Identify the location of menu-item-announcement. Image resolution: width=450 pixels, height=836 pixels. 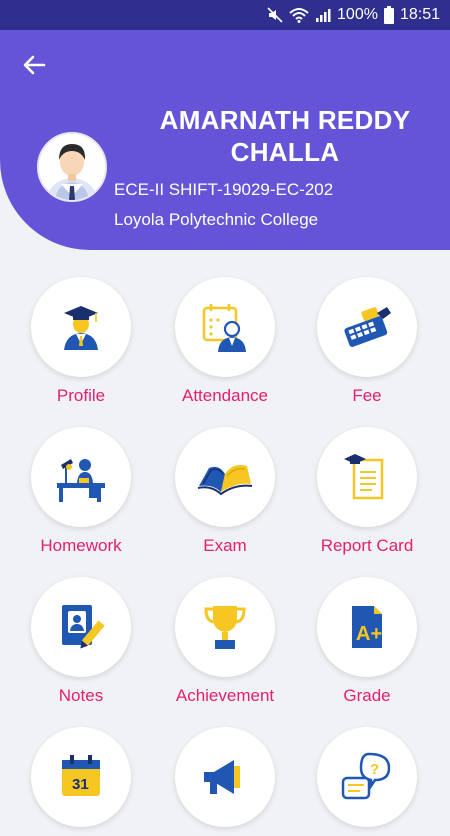
(225, 781).